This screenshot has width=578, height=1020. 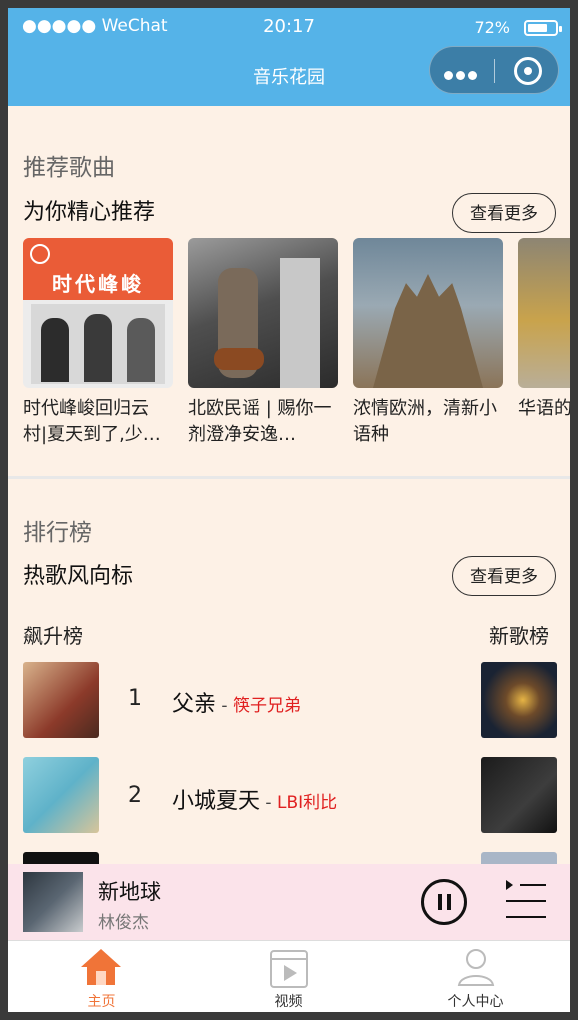 I want to click on rising-chart-label: 飙升榜, so click(x=53, y=636).